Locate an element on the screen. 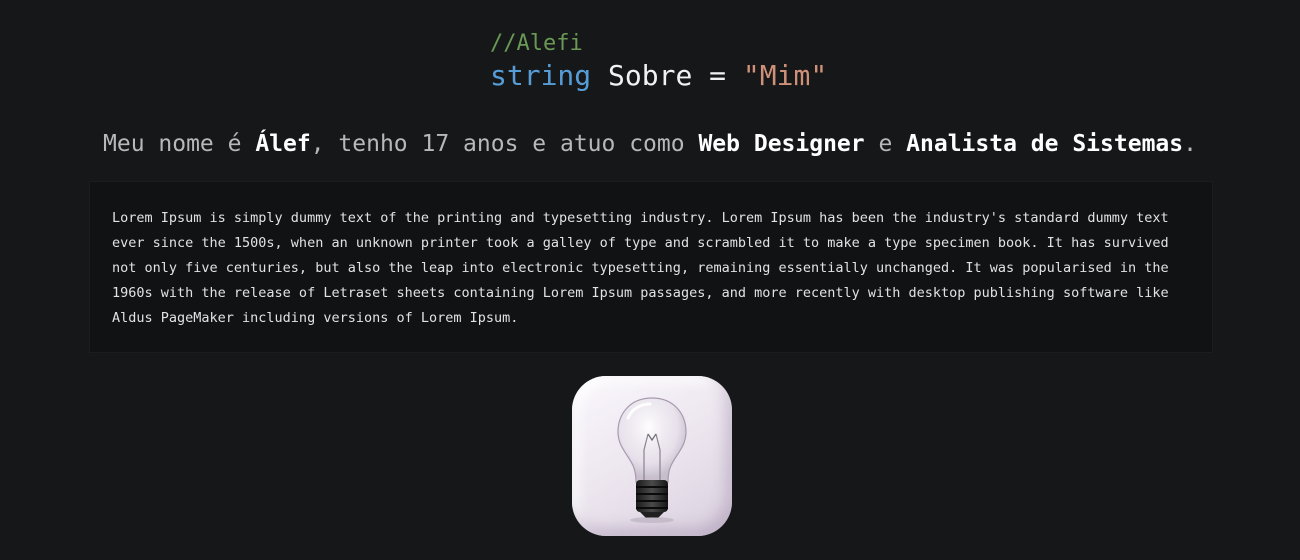  code-declaration: string Sobre = "Mim" is located at coordinates (658, 76).